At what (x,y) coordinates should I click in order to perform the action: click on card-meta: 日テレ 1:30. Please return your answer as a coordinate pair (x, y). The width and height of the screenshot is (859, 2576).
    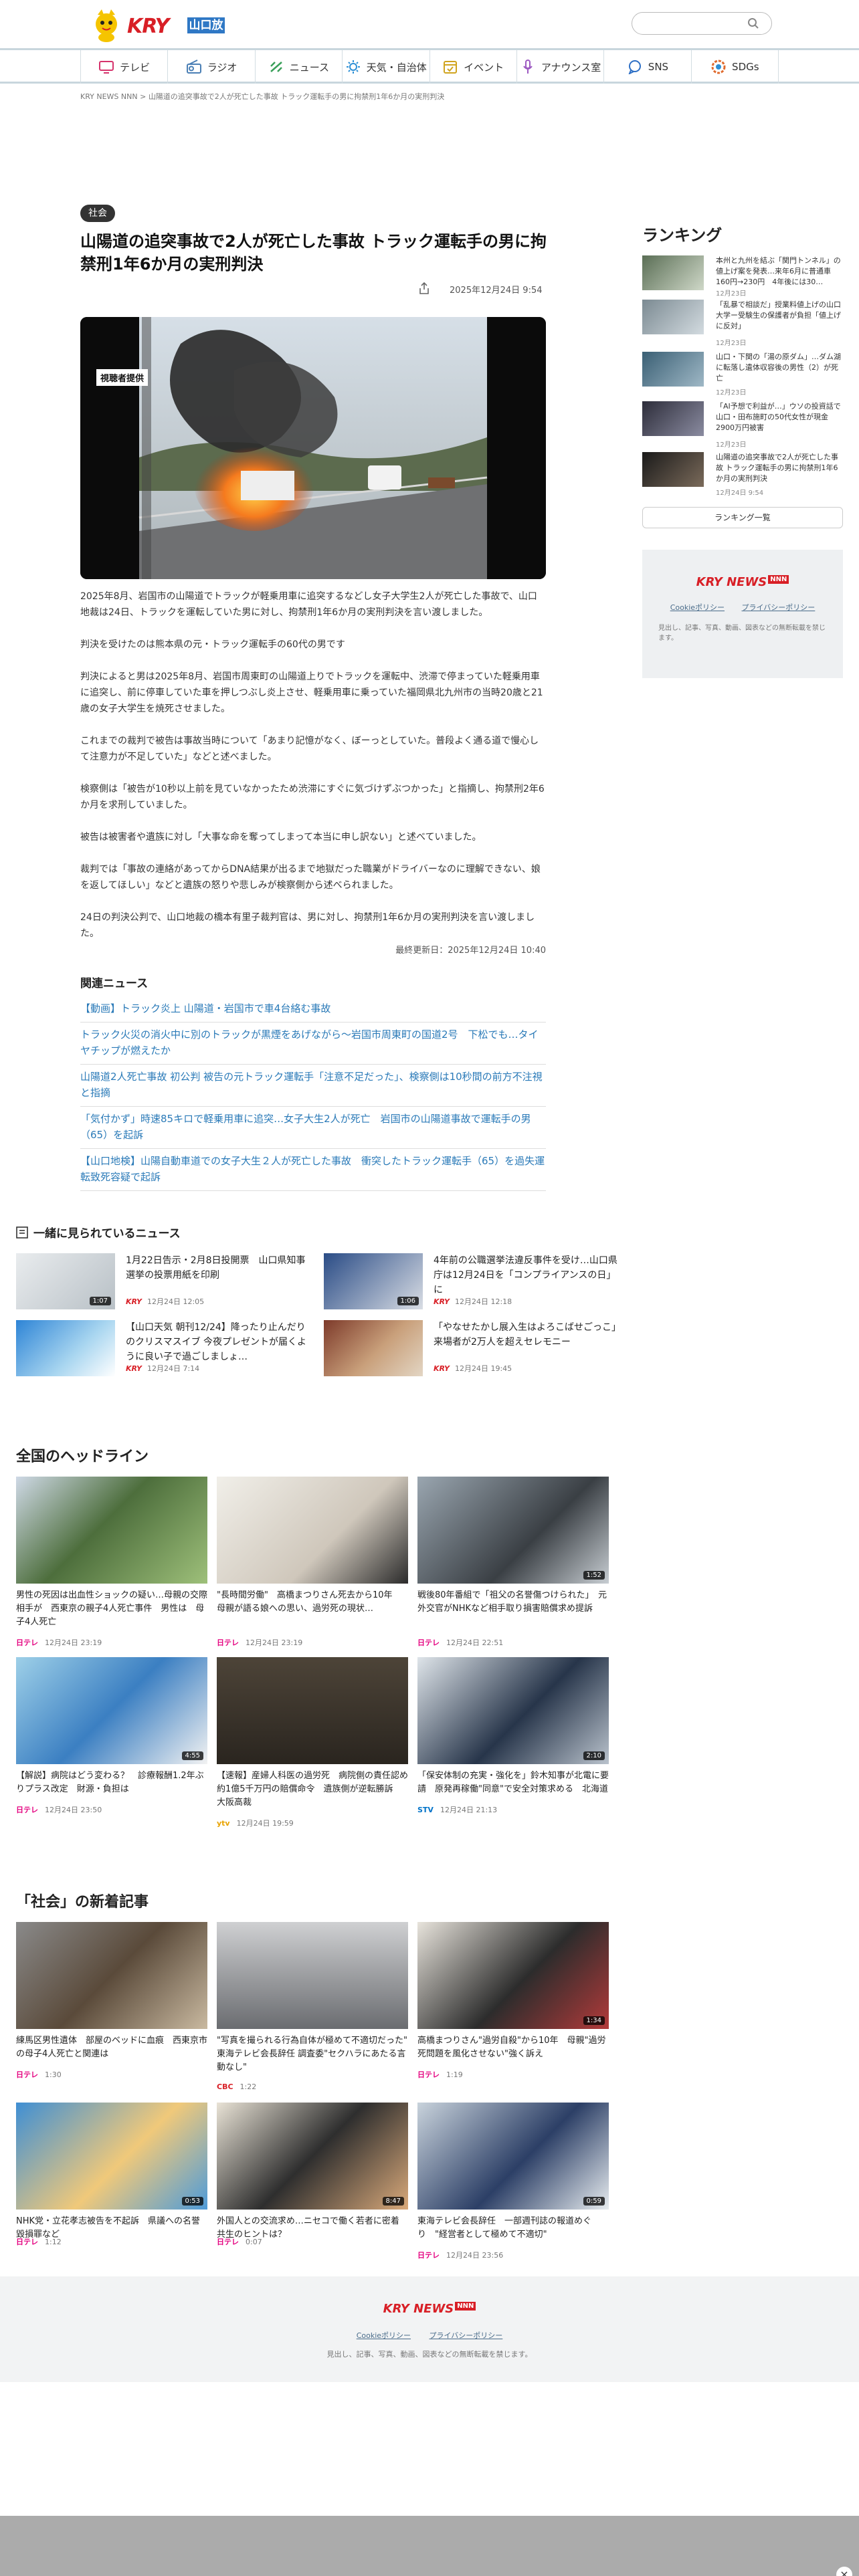
    Looking at the image, I should click on (39, 2074).